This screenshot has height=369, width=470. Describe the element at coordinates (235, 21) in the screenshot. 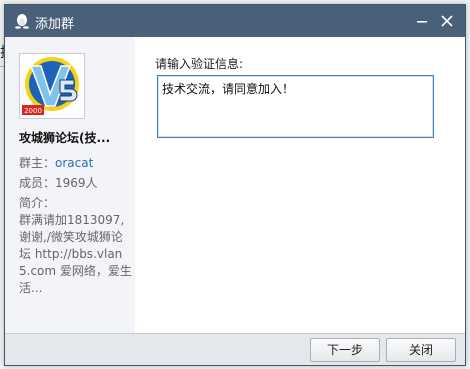

I see `title-bar: 添加群` at that location.